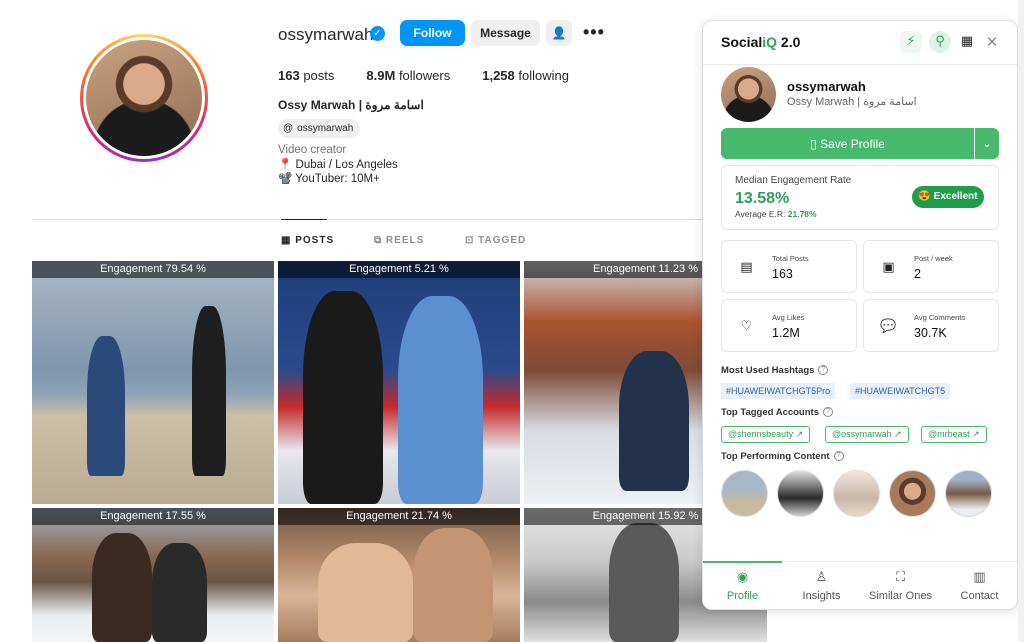  Describe the element at coordinates (304, 219) in the screenshot. I see `active-tab-indicator` at that location.